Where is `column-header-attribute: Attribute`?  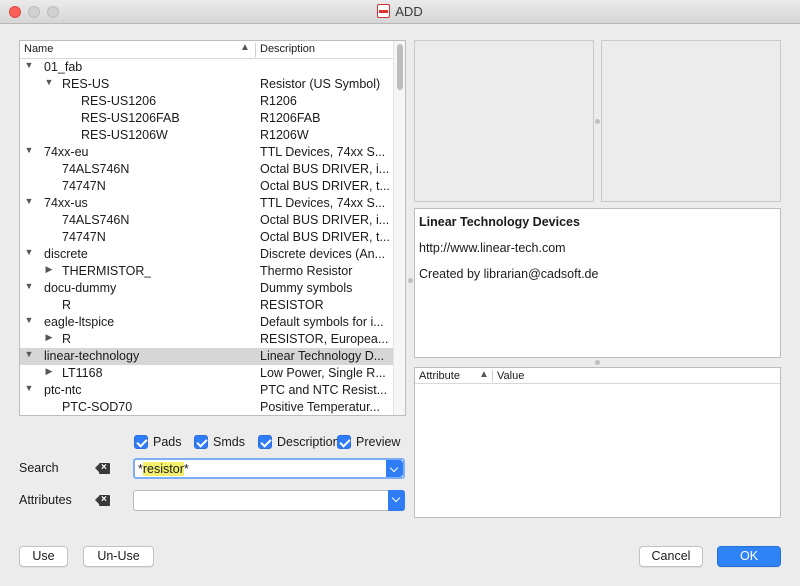 column-header-attribute: Attribute is located at coordinates (439, 376).